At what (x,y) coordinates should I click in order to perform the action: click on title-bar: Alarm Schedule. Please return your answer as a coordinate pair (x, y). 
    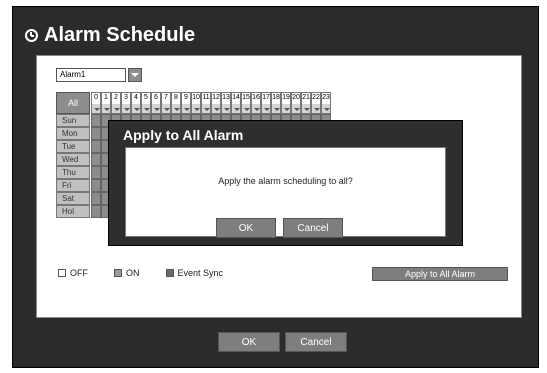
    Looking at the image, I should click on (110, 35).